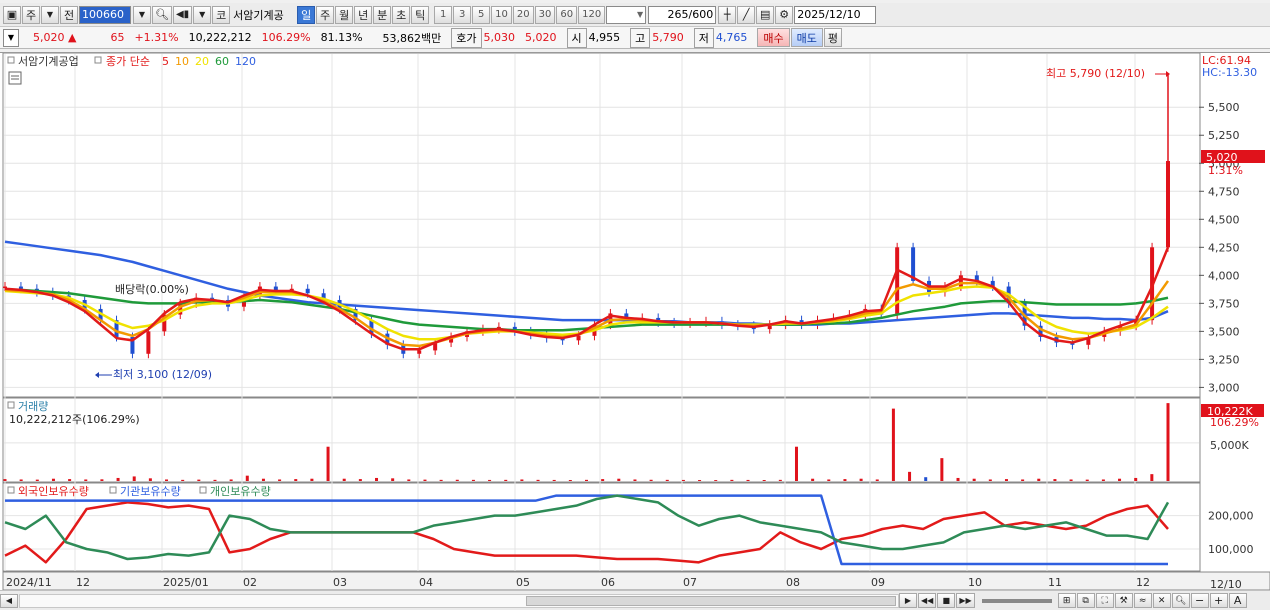  I want to click on tab-period-0: 일, so click(306, 14).